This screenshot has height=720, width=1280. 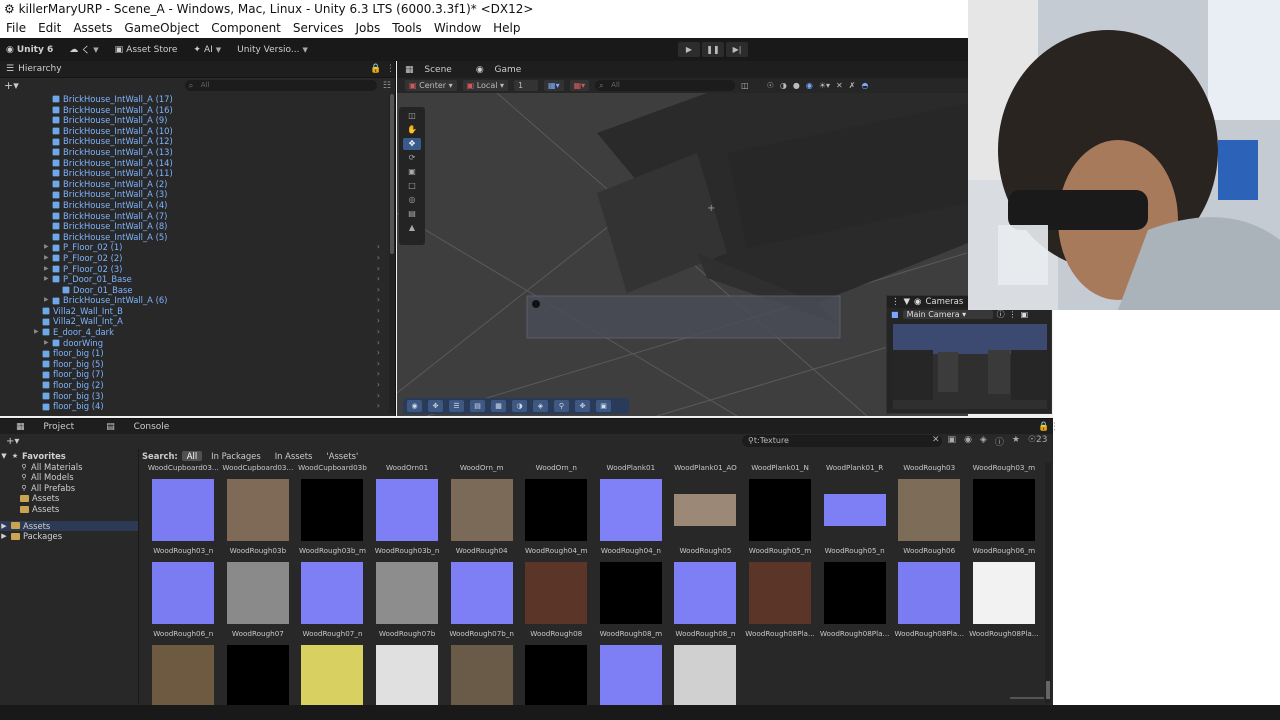 What do you see at coordinates (294, 456) in the screenshot?
I see `scope-in-assets-button: In Assets` at bounding box center [294, 456].